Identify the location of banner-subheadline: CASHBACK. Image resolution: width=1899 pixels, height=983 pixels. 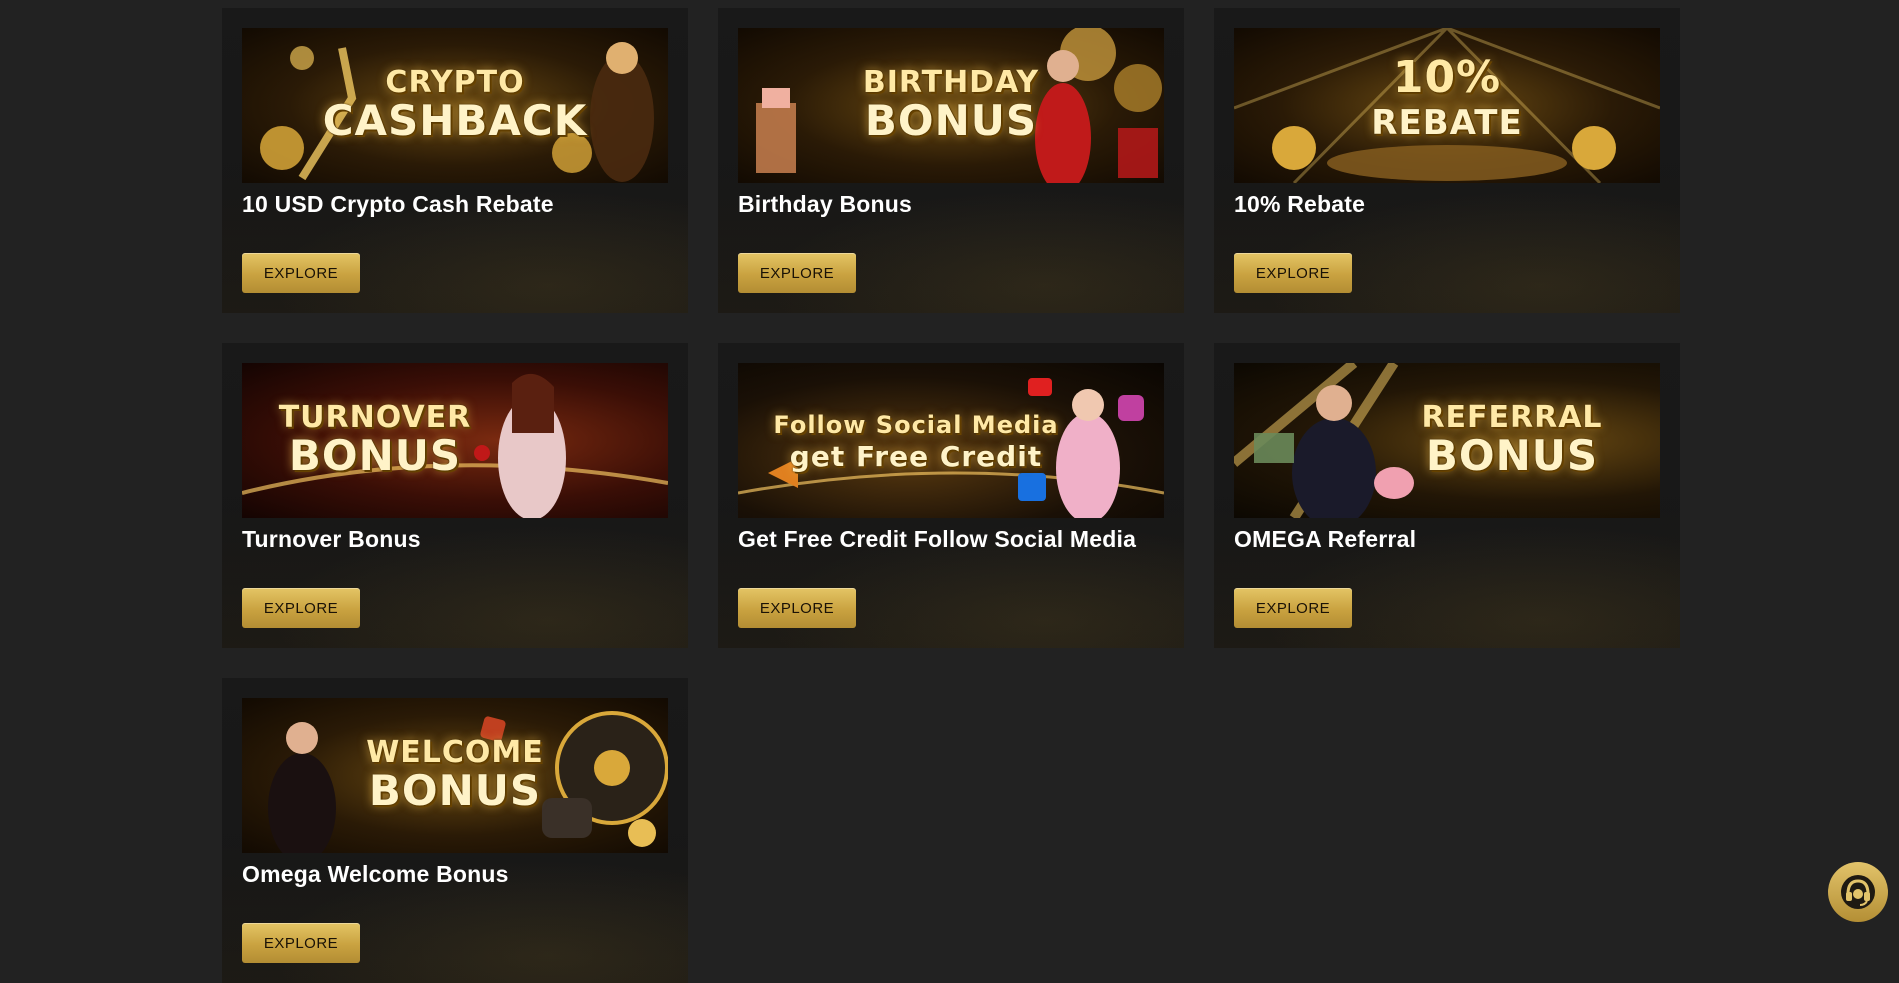
(455, 120).